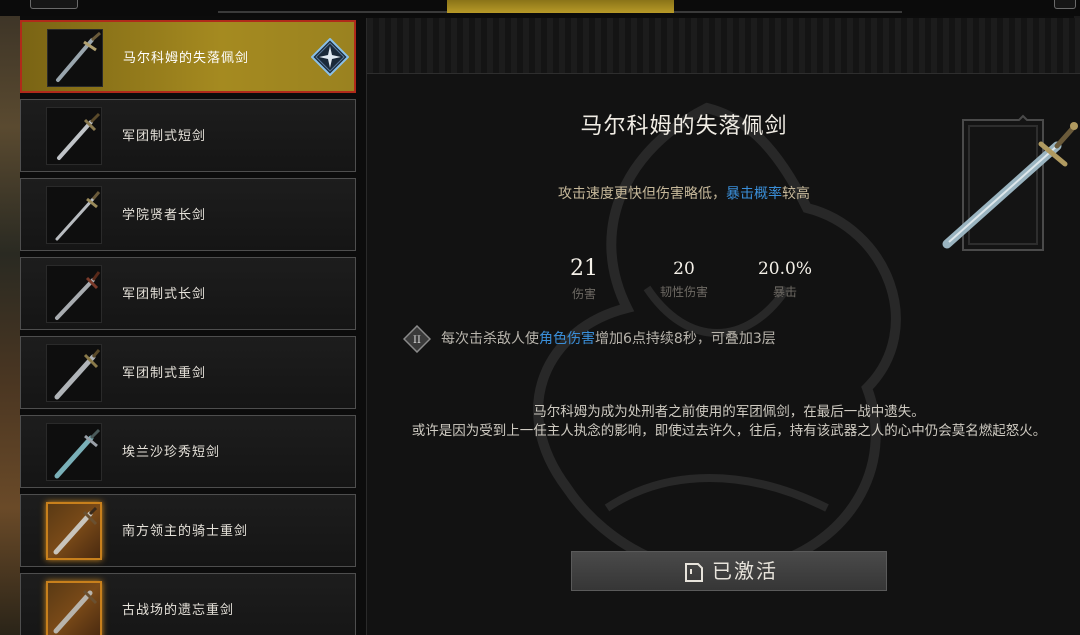 This screenshot has height=635, width=1080. What do you see at coordinates (1010, 182) in the screenshot?
I see `weapon-portrait` at bounding box center [1010, 182].